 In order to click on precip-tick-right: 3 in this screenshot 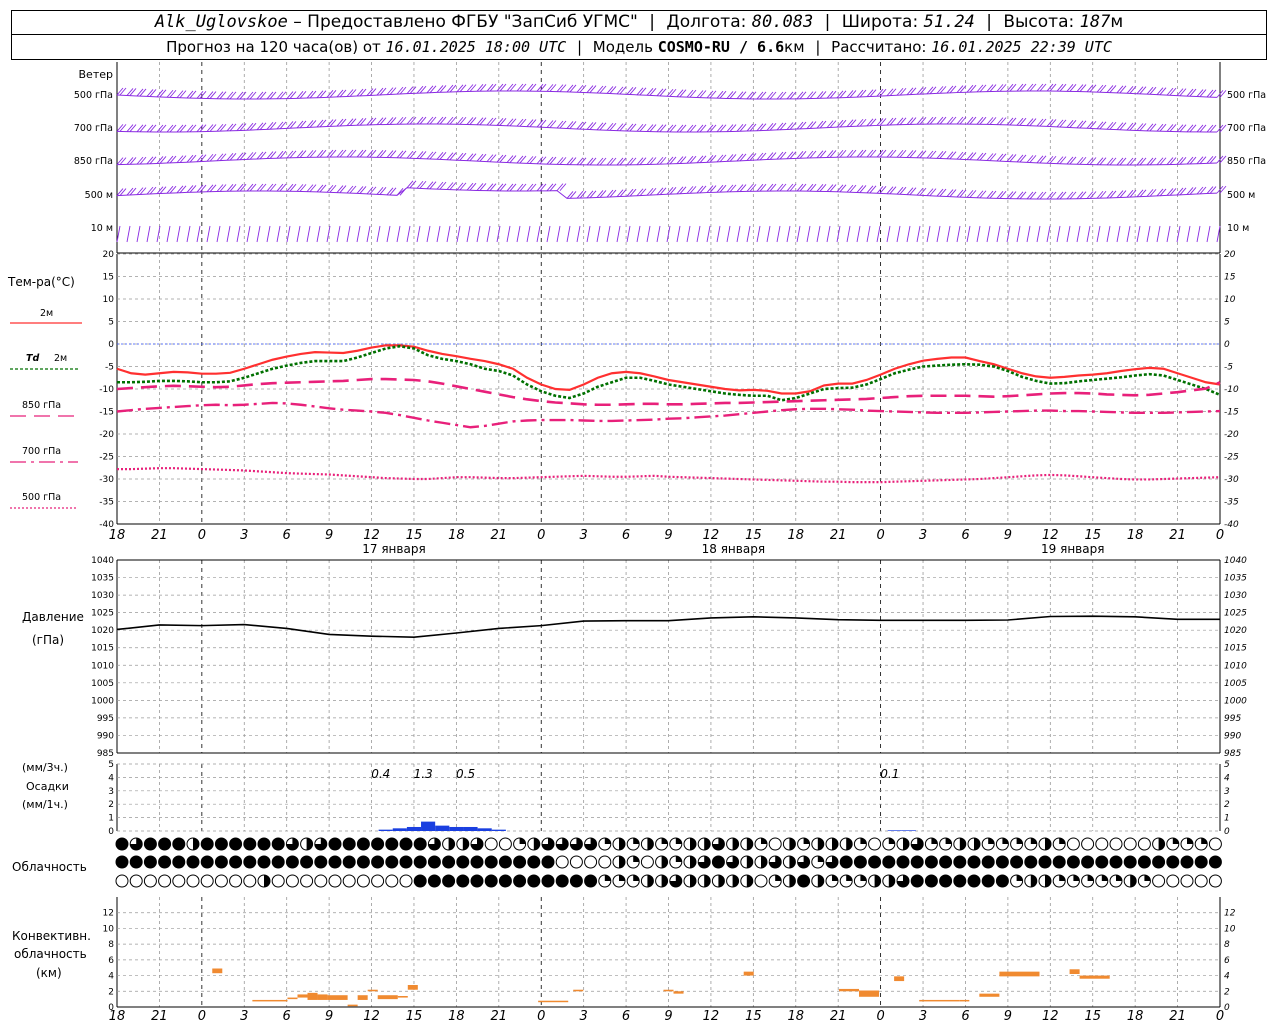, I will do `click(1227, 792)`.